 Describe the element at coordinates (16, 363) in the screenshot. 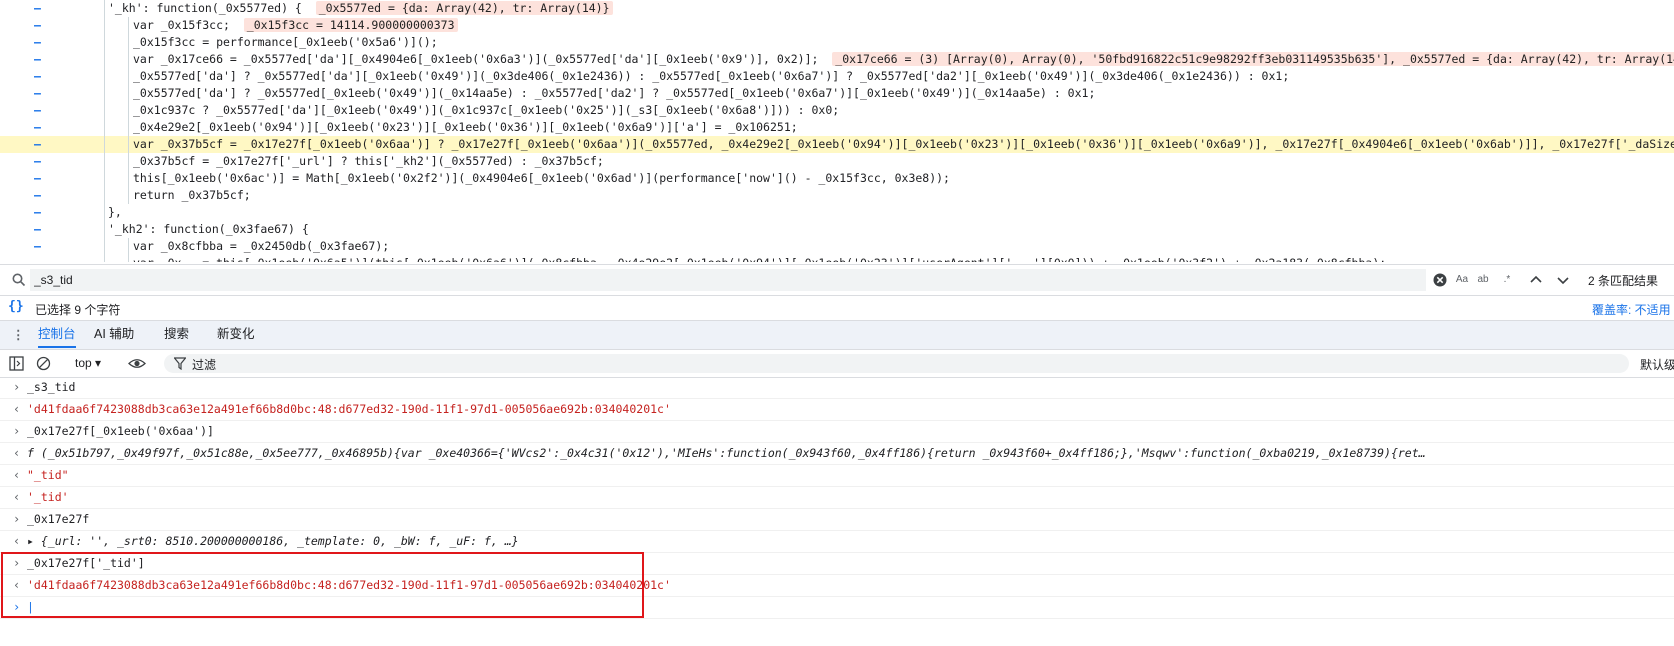

I see `sidebar-icon` at that location.